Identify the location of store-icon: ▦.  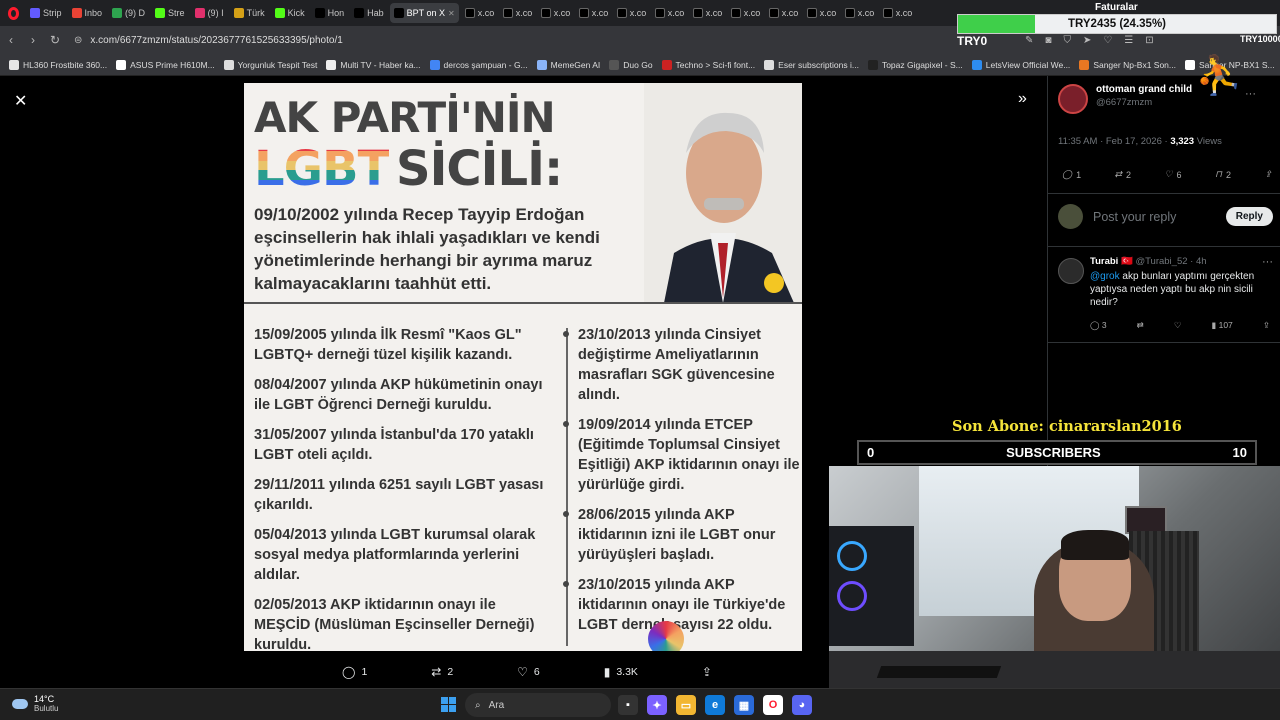
(744, 705).